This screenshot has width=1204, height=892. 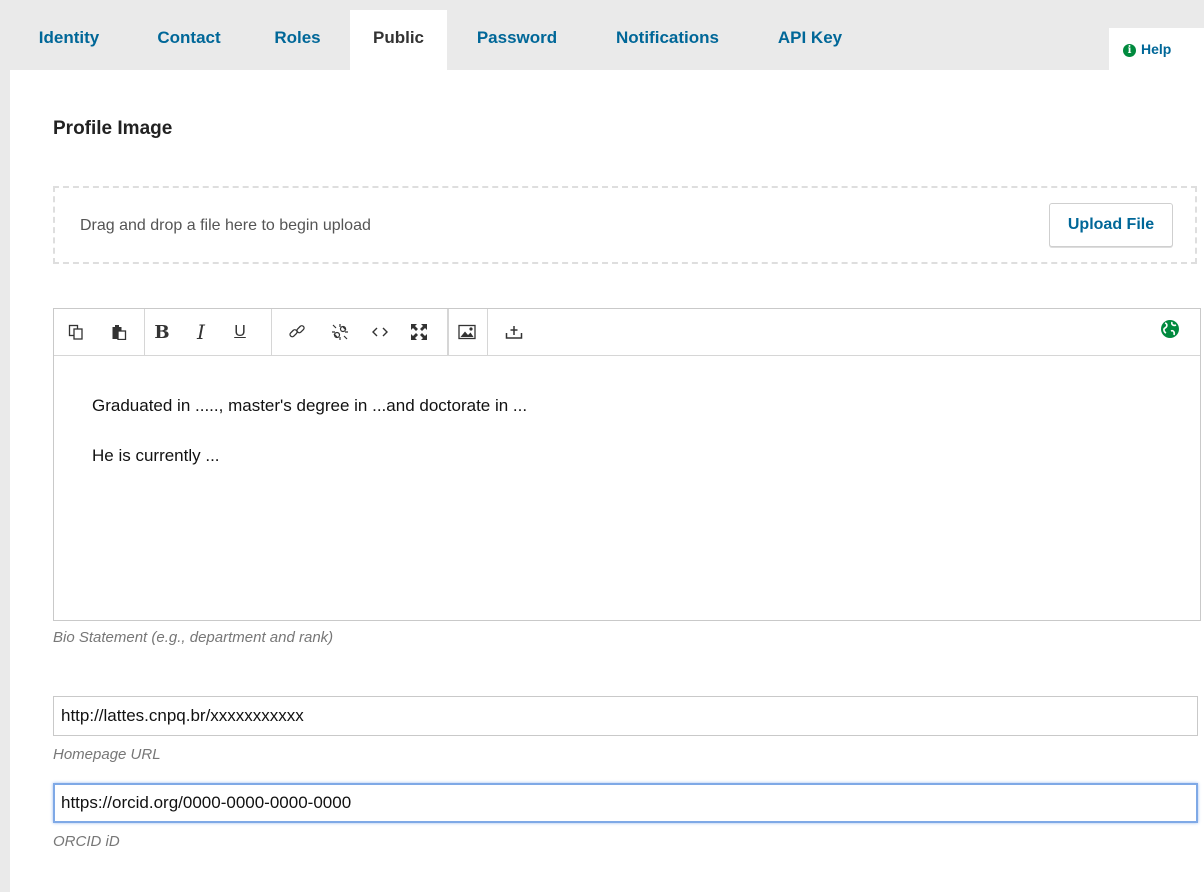 I want to click on info-icon: i, so click(x=1129, y=50).